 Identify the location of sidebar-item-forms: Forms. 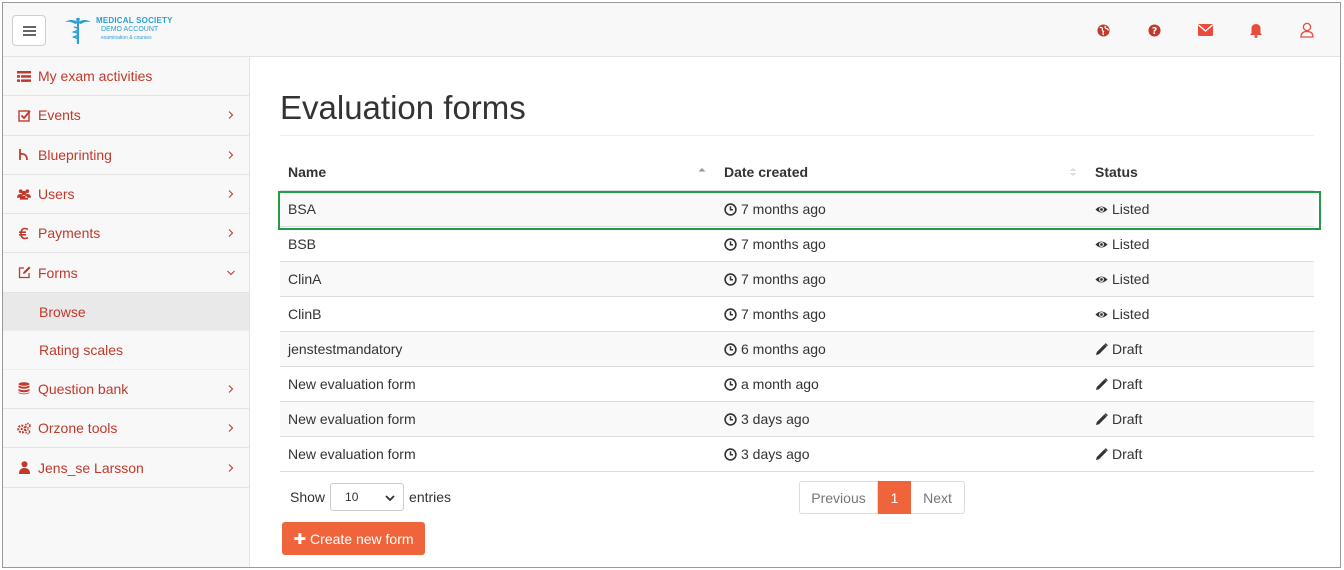
(126, 273).